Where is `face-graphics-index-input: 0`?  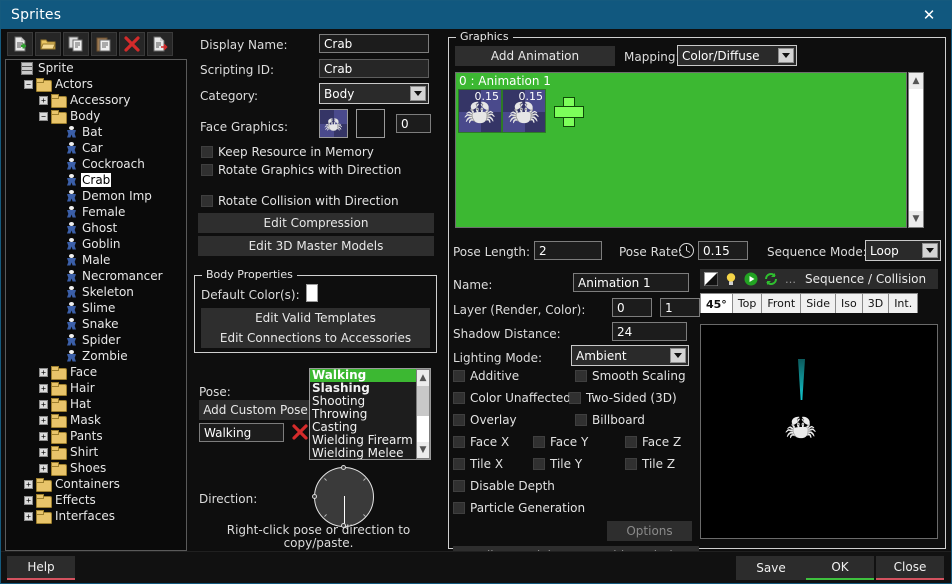
face-graphics-index-input: 0 is located at coordinates (413, 123).